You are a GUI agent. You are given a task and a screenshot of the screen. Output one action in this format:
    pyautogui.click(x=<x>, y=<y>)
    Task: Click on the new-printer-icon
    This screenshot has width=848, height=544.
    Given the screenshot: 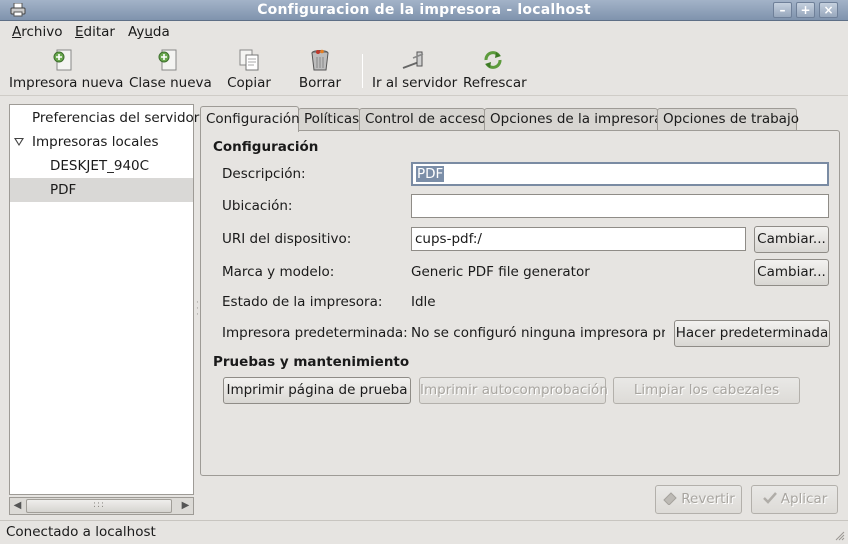 What is the action you would take?
    pyautogui.click(x=62, y=60)
    